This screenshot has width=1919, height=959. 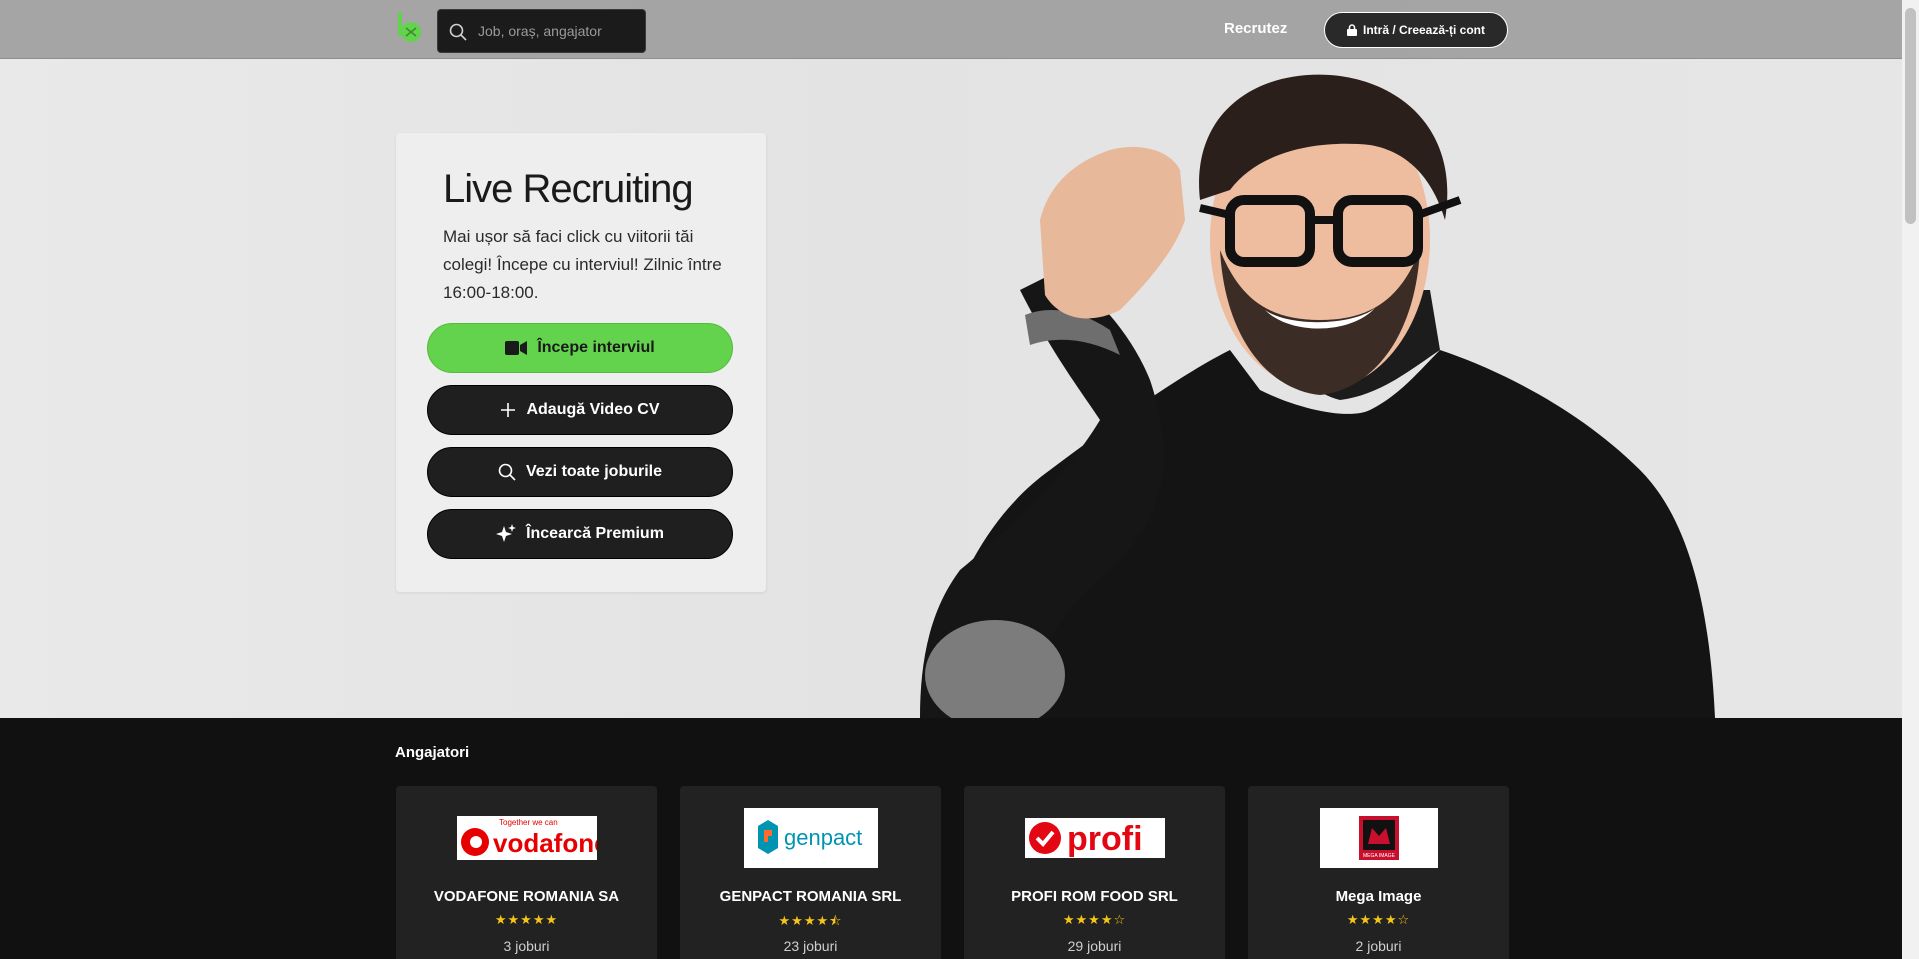 I want to click on view-all-jobs-label: Vezi toate joburile, so click(x=594, y=471).